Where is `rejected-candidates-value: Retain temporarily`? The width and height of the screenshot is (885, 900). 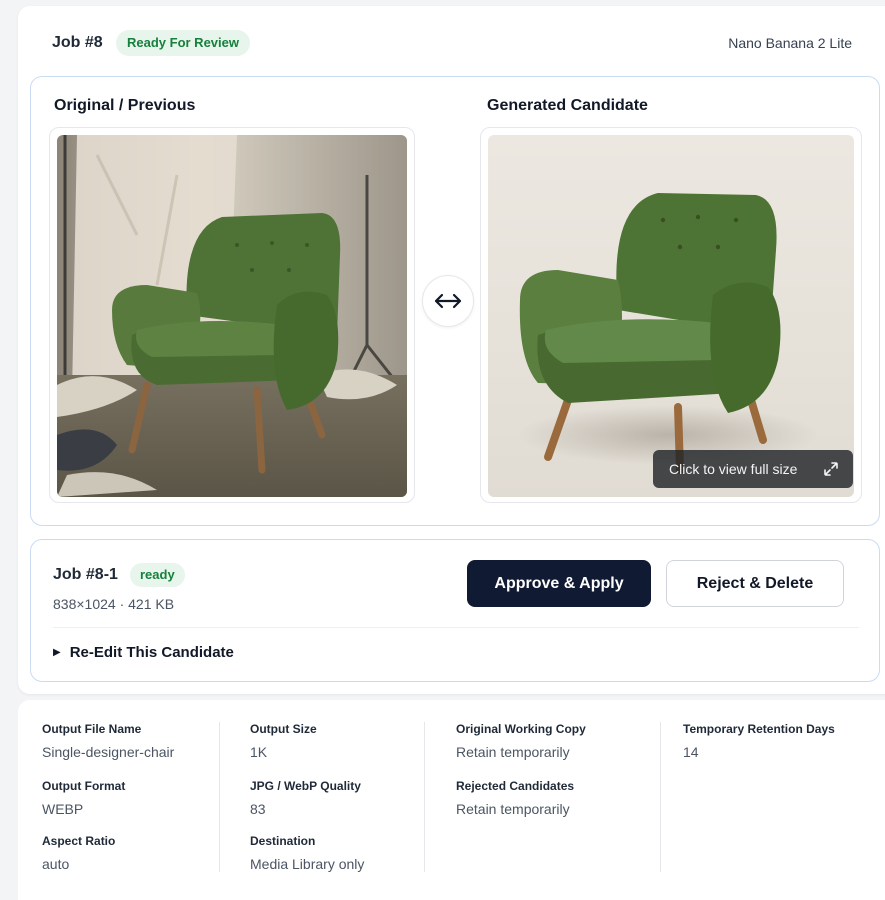 rejected-candidates-value: Retain temporarily is located at coordinates (513, 809).